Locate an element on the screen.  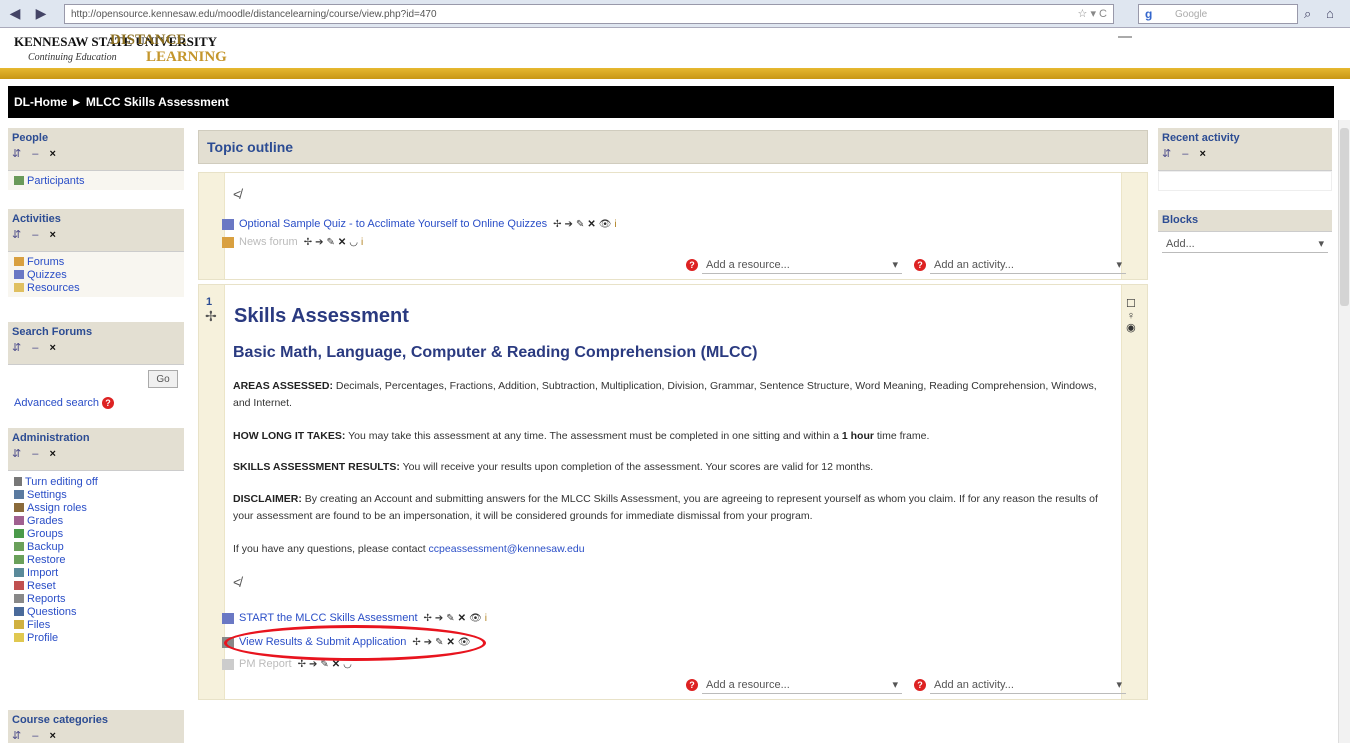
forums-label: Forums is located at coordinates (45, 262).